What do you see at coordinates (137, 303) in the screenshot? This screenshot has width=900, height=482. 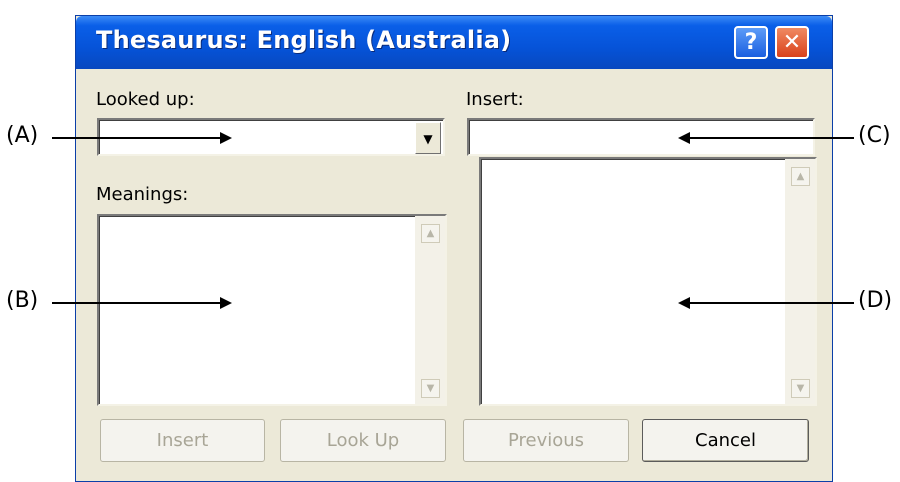 I see `callout-b-arrow` at bounding box center [137, 303].